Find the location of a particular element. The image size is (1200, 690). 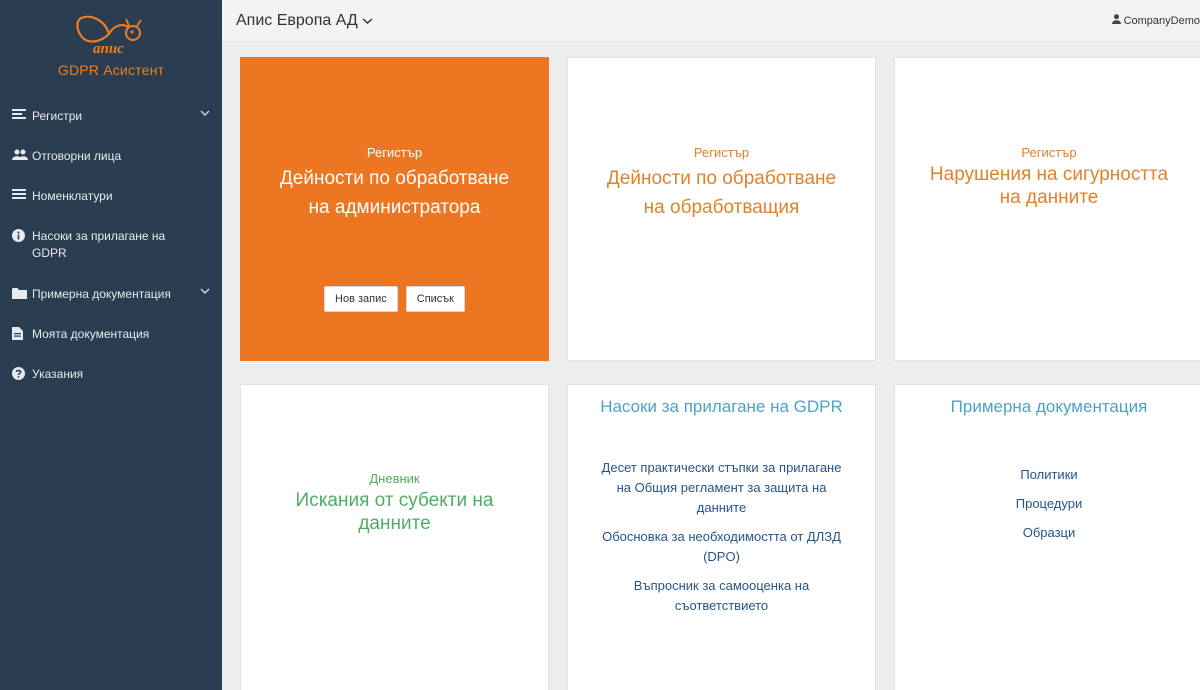

topbar: Апис Европа АД CompanyDemo is located at coordinates (711, 21).